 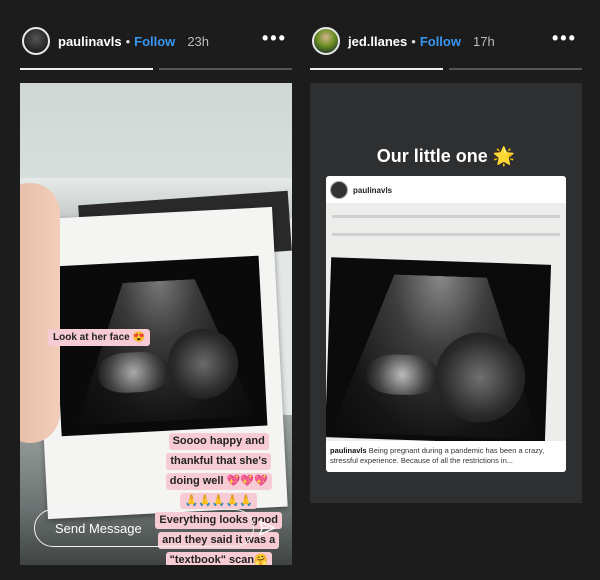 I want to click on ultrasound-scan, so click(x=439, y=349).